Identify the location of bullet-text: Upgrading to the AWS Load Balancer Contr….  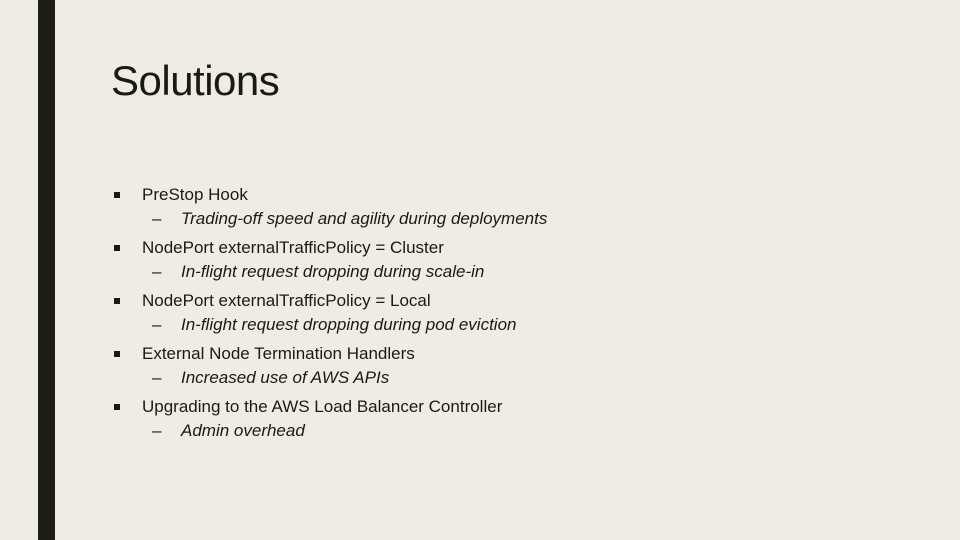
(322, 406).